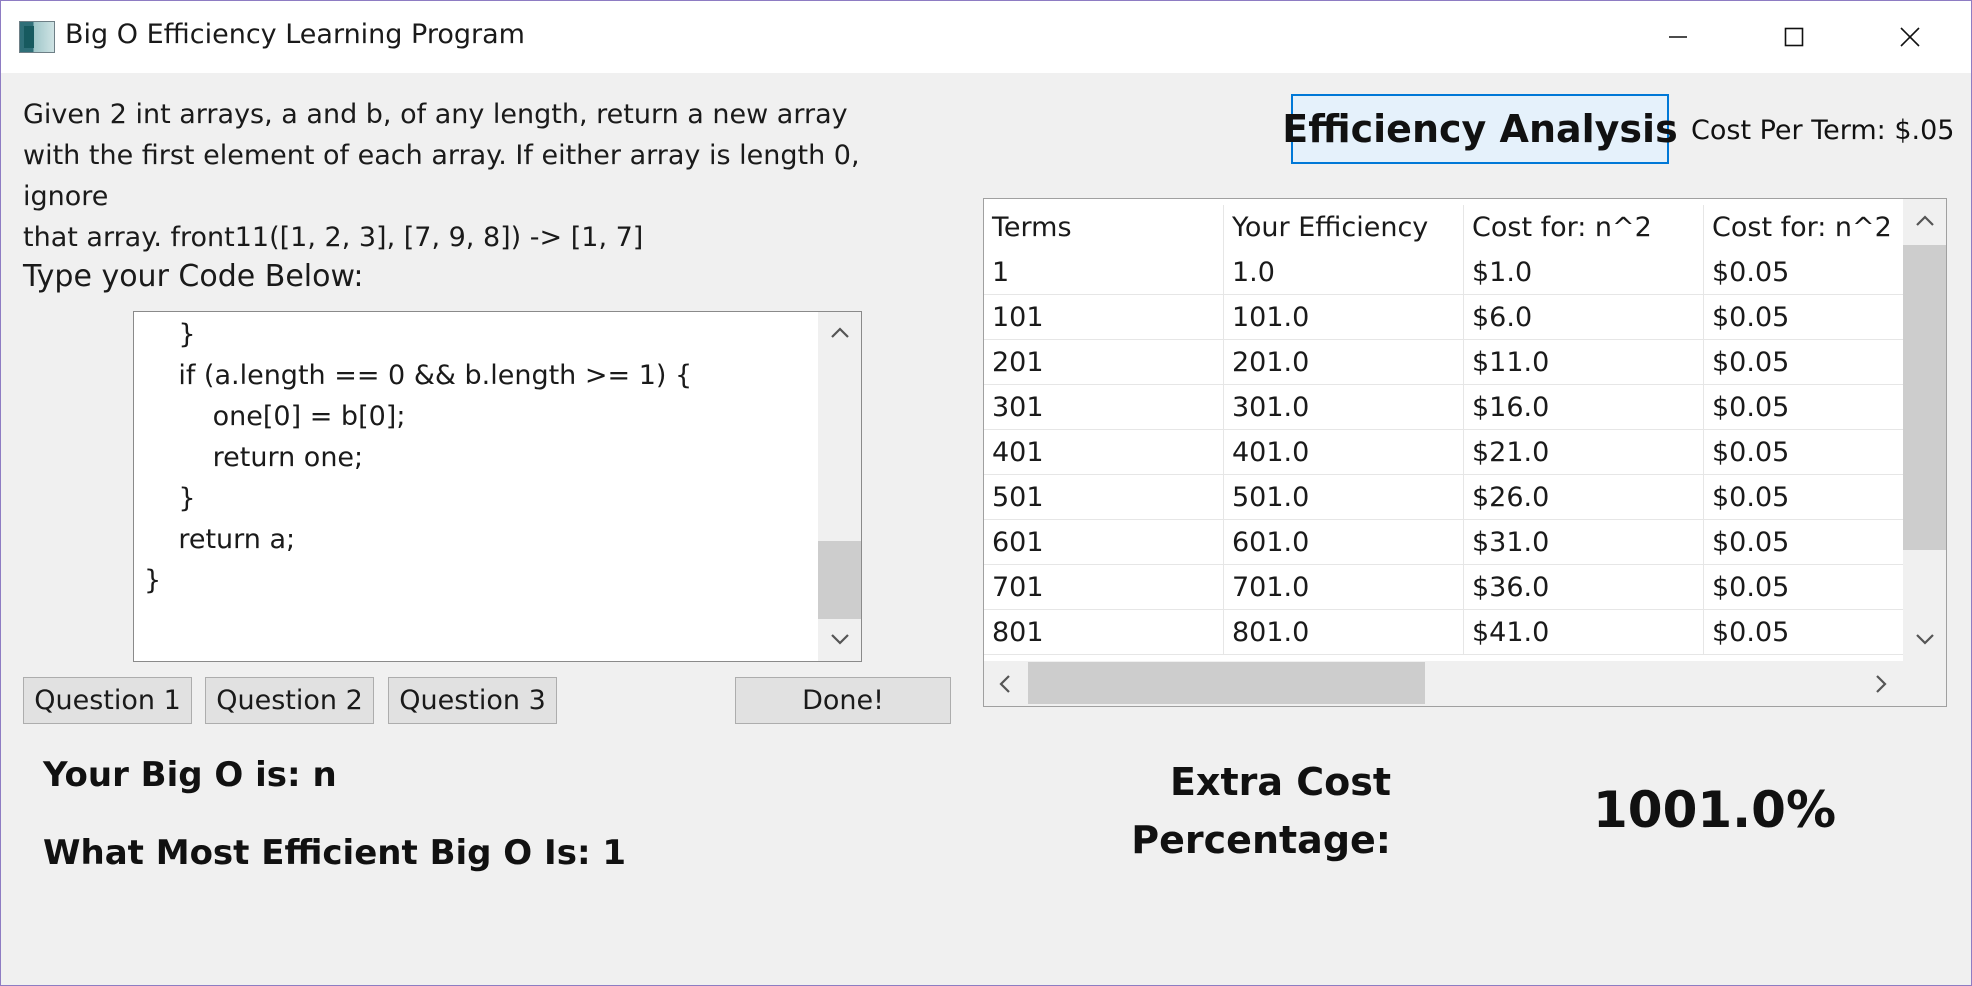  What do you see at coordinates (1104, 317) in the screenshot?
I see `cell-terms: 101` at bounding box center [1104, 317].